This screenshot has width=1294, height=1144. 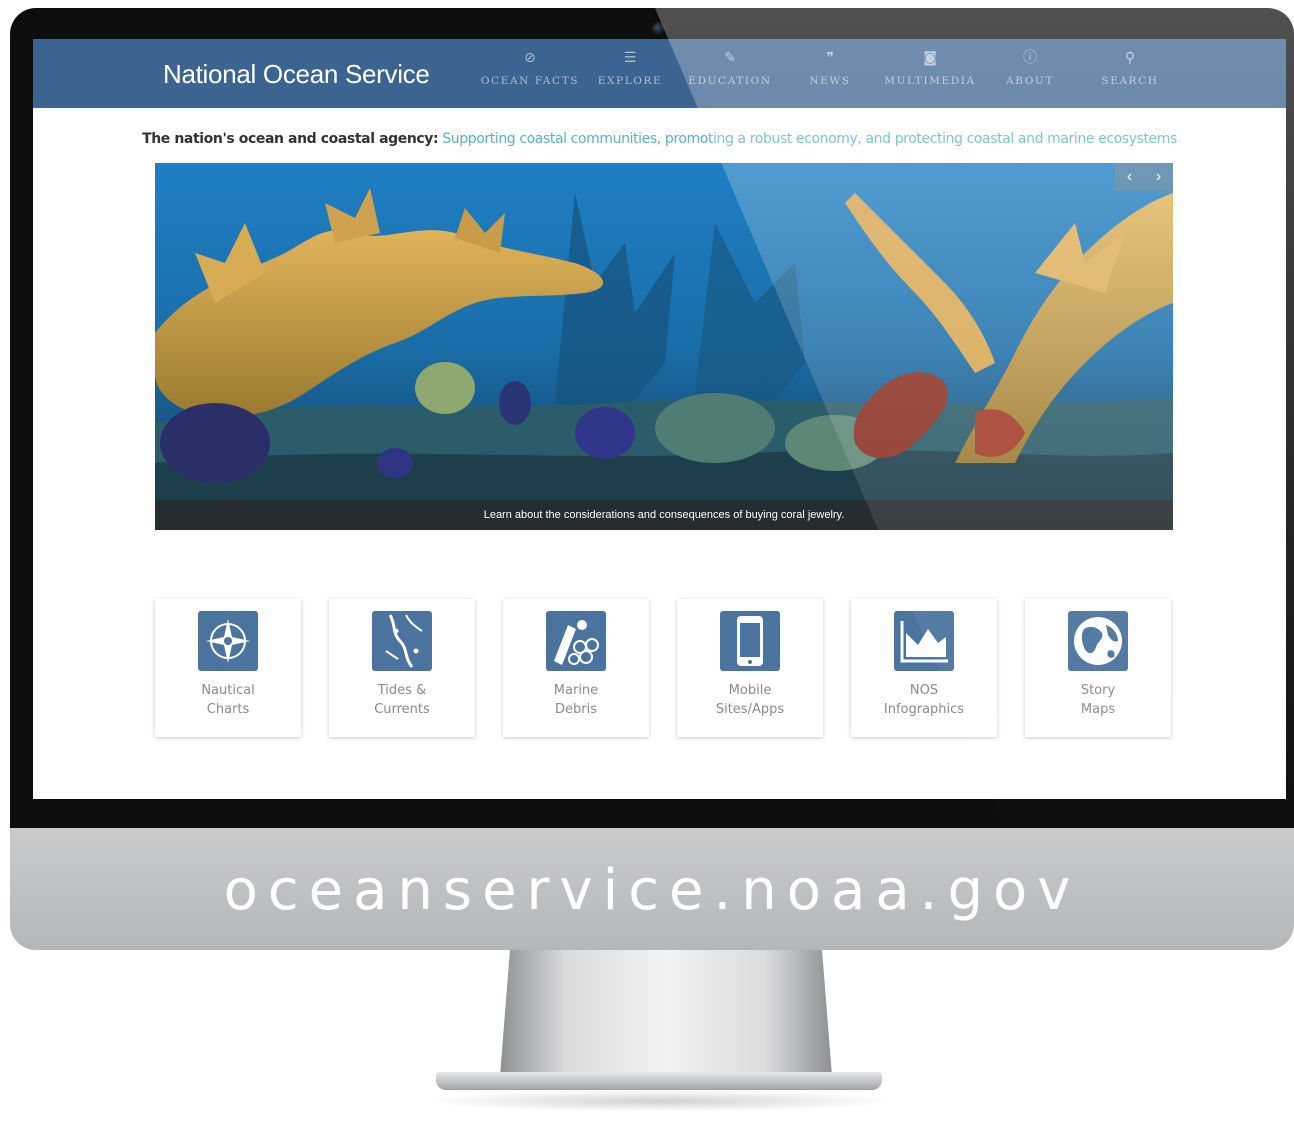 What do you see at coordinates (750, 641) in the screenshot?
I see `mobile-phone-icon` at bounding box center [750, 641].